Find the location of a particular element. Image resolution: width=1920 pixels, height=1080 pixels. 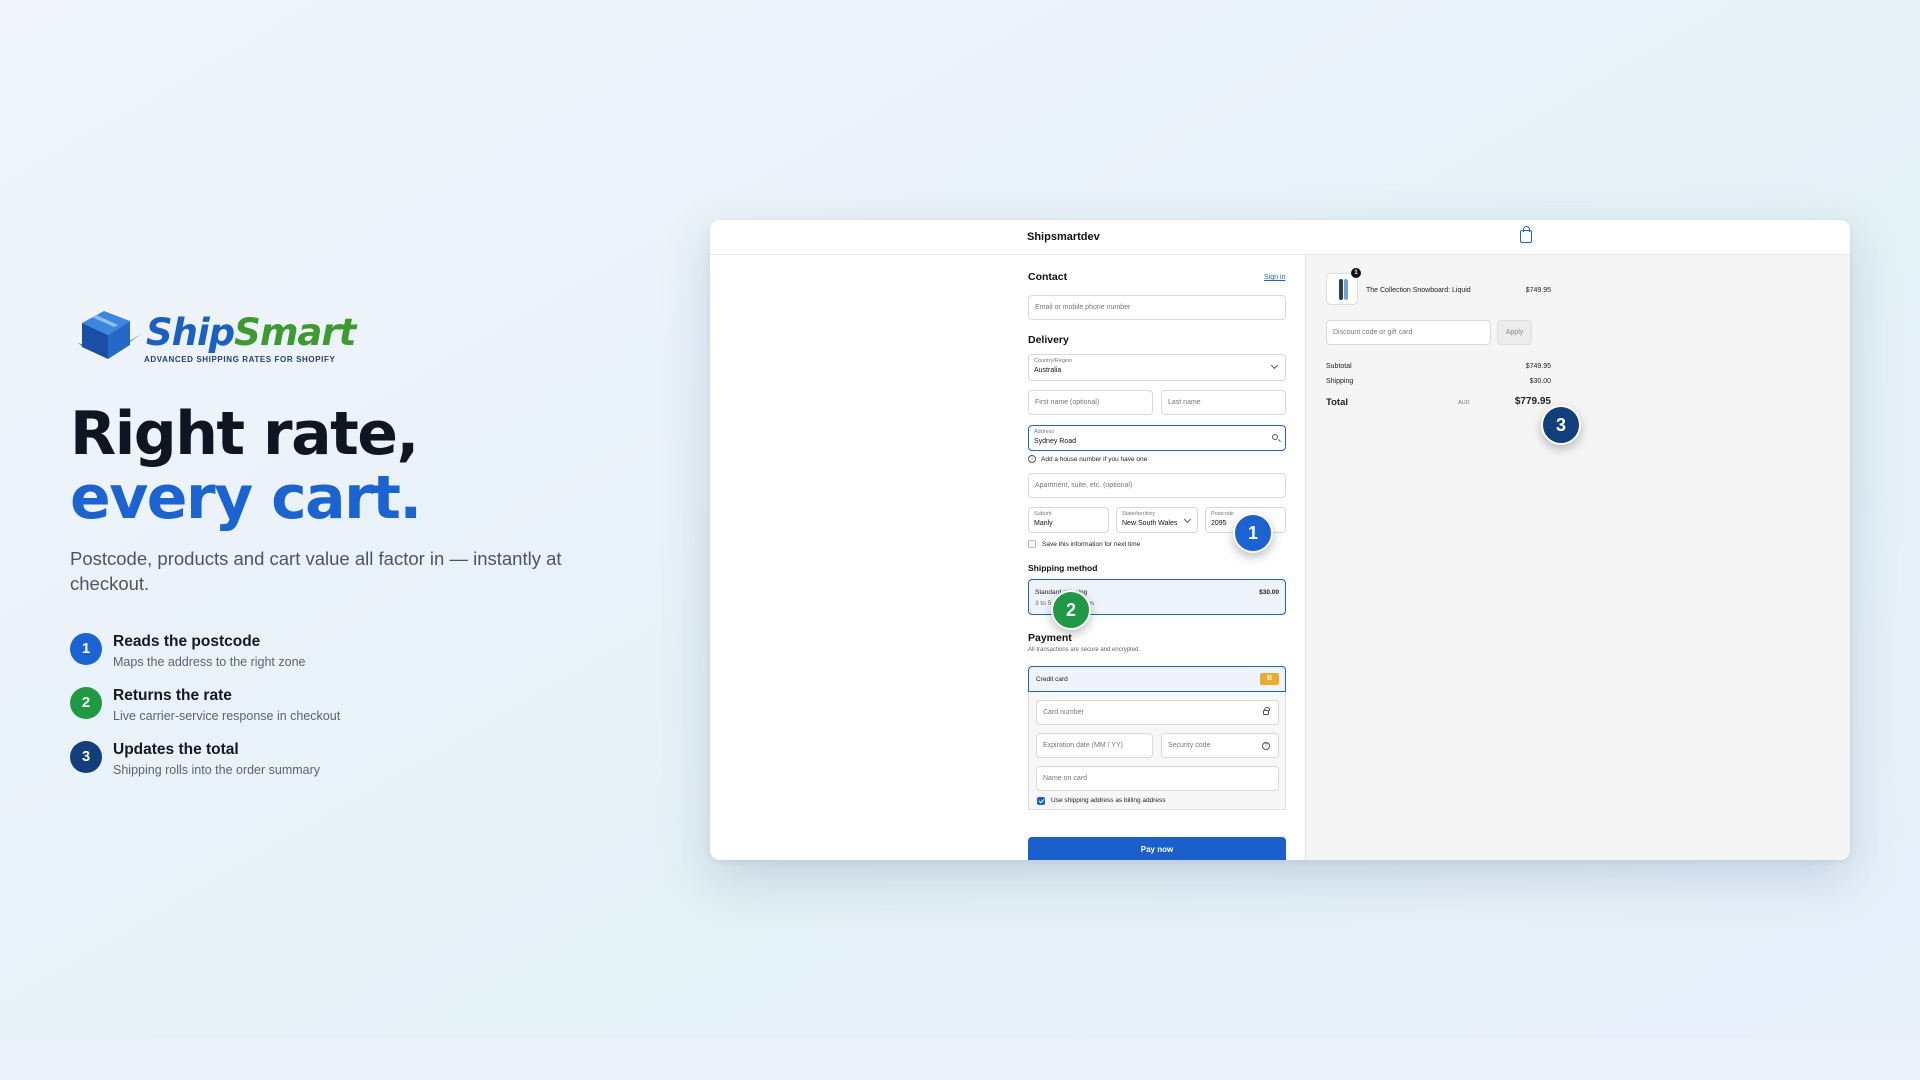

logo-wordmark: ShipSmart is located at coordinates (251, 332).